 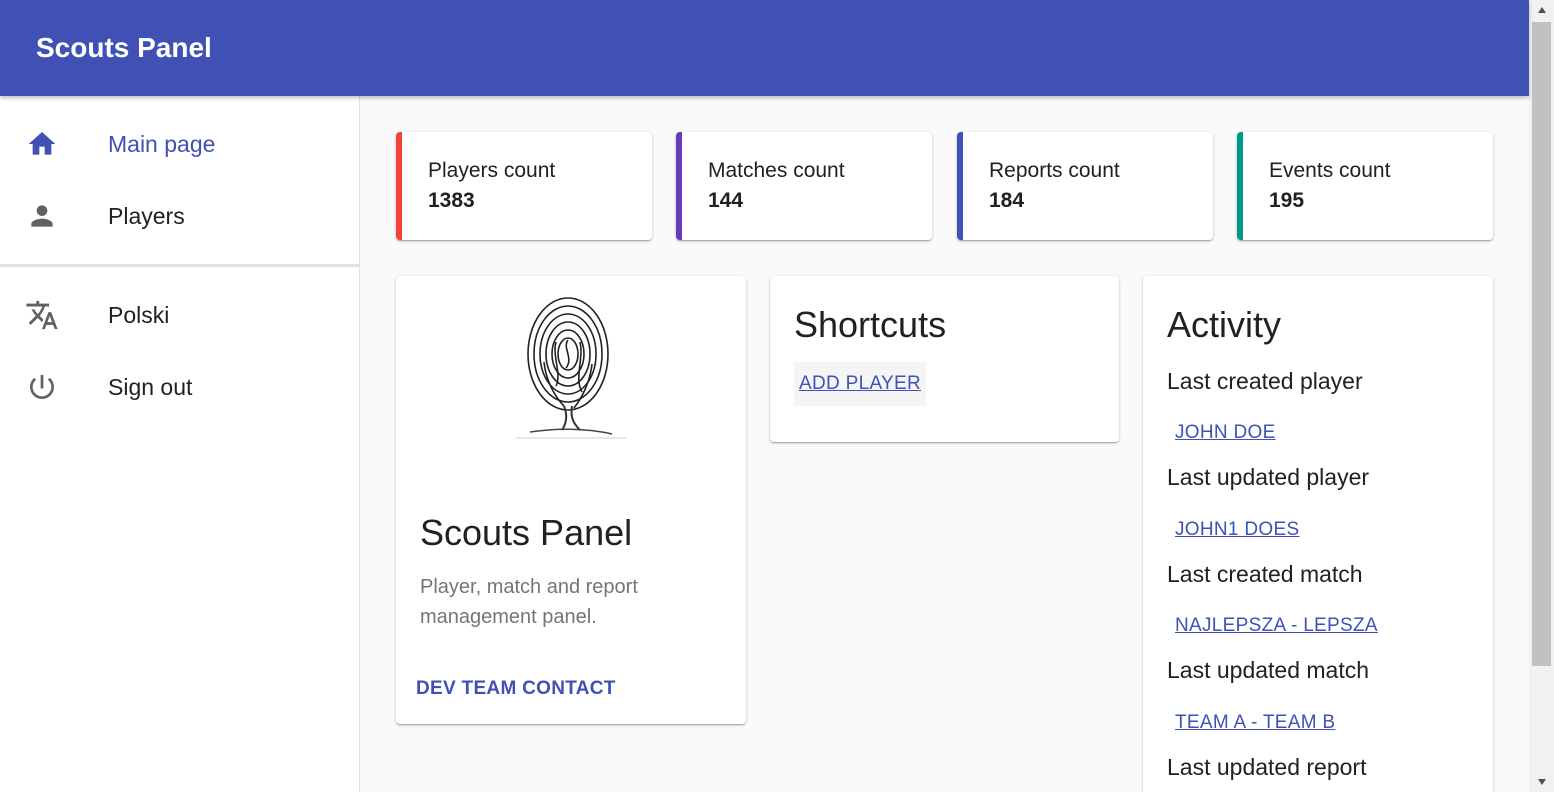 I want to click on scroll-down-arrow-icon, so click(x=1541, y=782).